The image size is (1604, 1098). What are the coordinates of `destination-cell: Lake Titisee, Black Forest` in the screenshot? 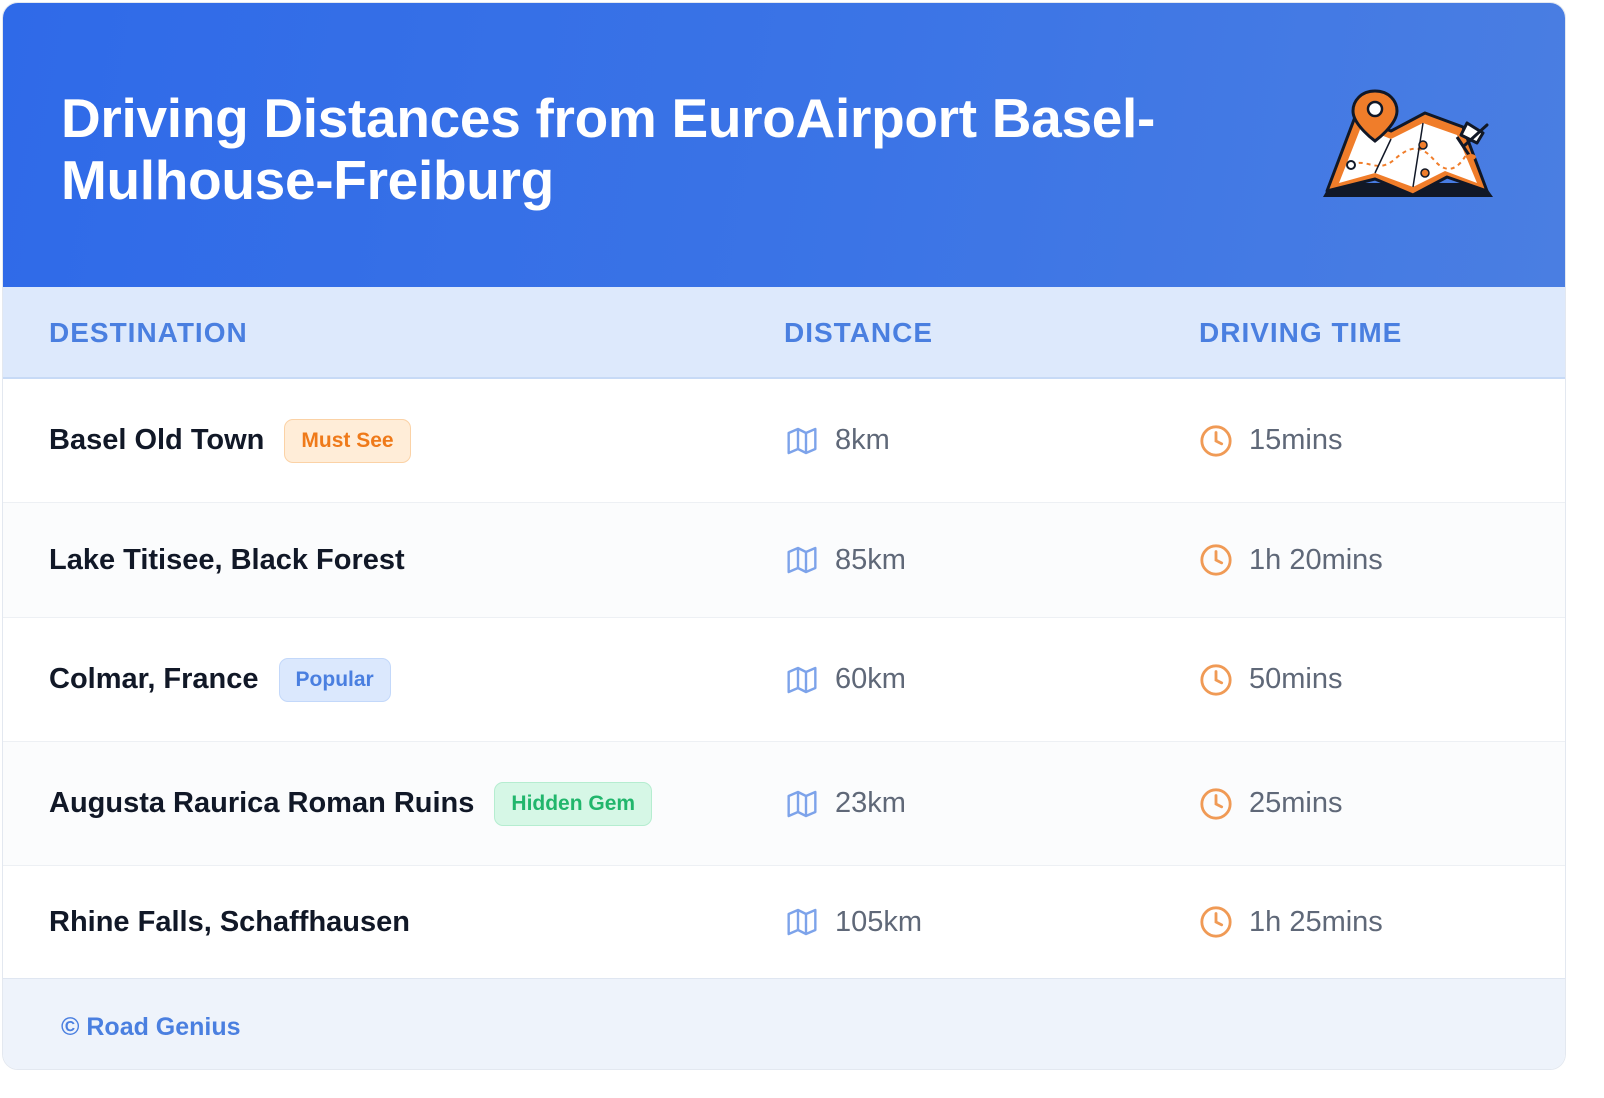 It's located at (227, 560).